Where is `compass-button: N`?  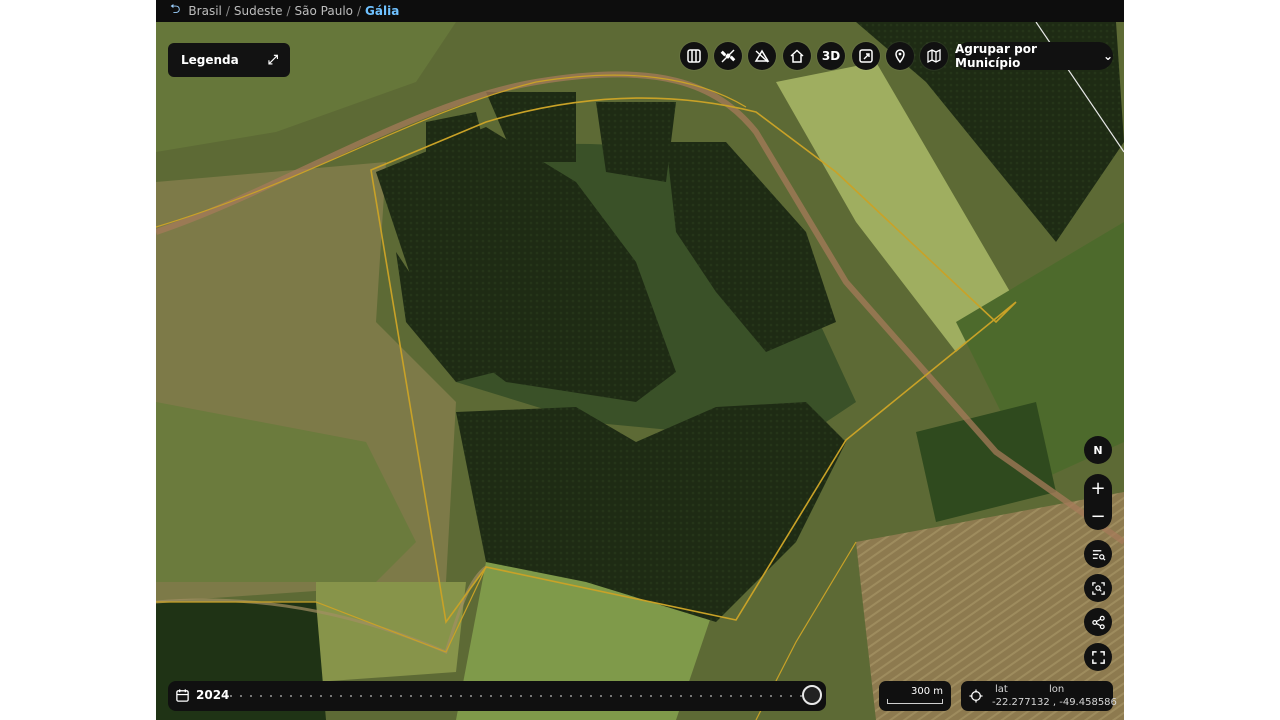 compass-button: N is located at coordinates (1098, 450).